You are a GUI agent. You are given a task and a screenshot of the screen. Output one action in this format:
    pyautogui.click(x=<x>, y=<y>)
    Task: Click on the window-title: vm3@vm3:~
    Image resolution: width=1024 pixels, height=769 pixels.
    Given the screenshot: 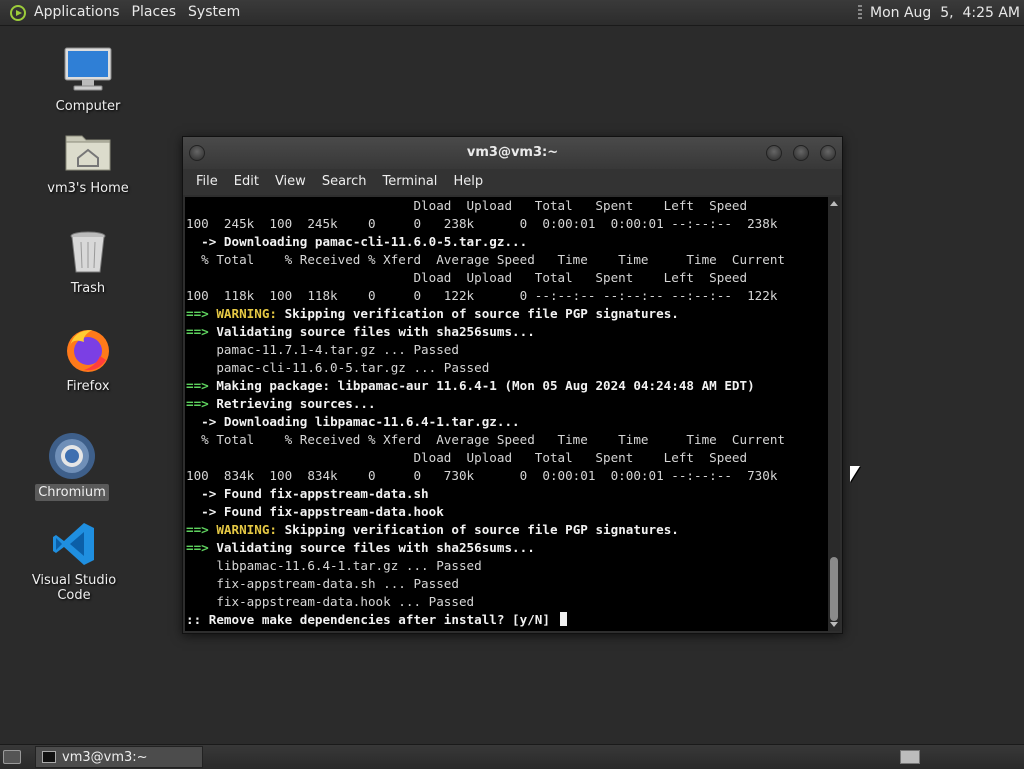 What is the action you would take?
    pyautogui.click(x=512, y=152)
    